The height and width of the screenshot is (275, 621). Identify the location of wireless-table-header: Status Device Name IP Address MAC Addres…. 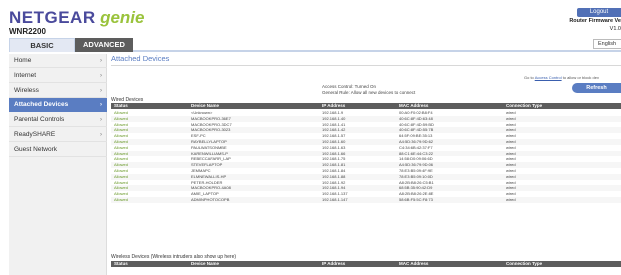
(366, 264).